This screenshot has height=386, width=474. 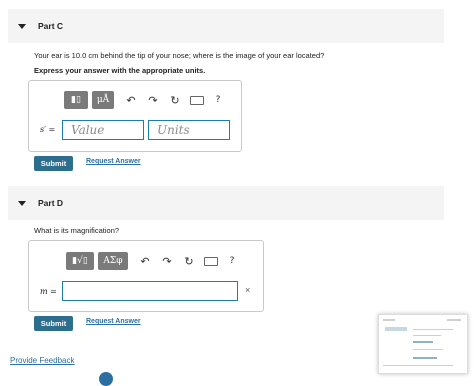 I want to click on page-thumbnail, so click(x=423, y=344).